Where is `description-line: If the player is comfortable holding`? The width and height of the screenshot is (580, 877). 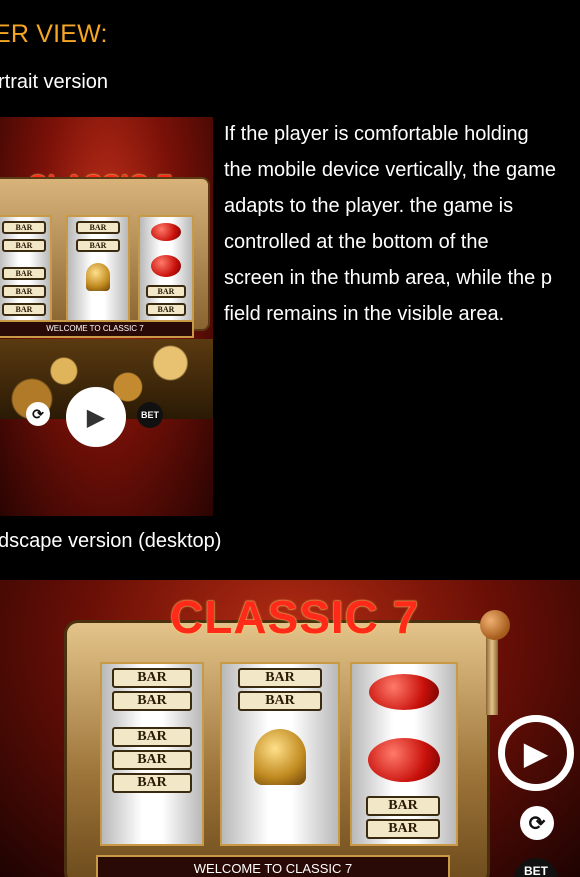
description-line: If the player is comfortable holding is located at coordinates (376, 134).